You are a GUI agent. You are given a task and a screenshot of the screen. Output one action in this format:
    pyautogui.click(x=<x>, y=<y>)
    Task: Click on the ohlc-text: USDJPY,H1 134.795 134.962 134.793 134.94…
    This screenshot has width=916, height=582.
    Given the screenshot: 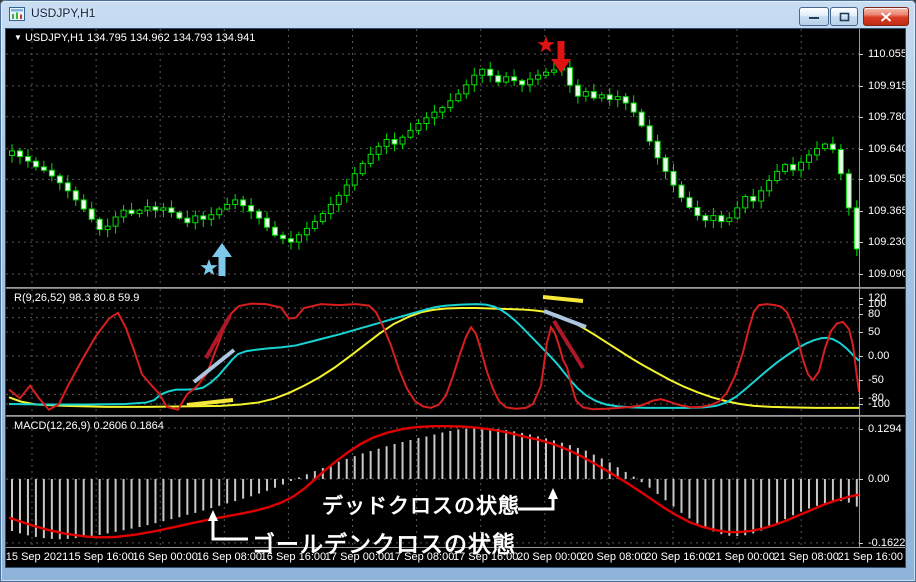 What is the action you would take?
    pyautogui.click(x=140, y=38)
    